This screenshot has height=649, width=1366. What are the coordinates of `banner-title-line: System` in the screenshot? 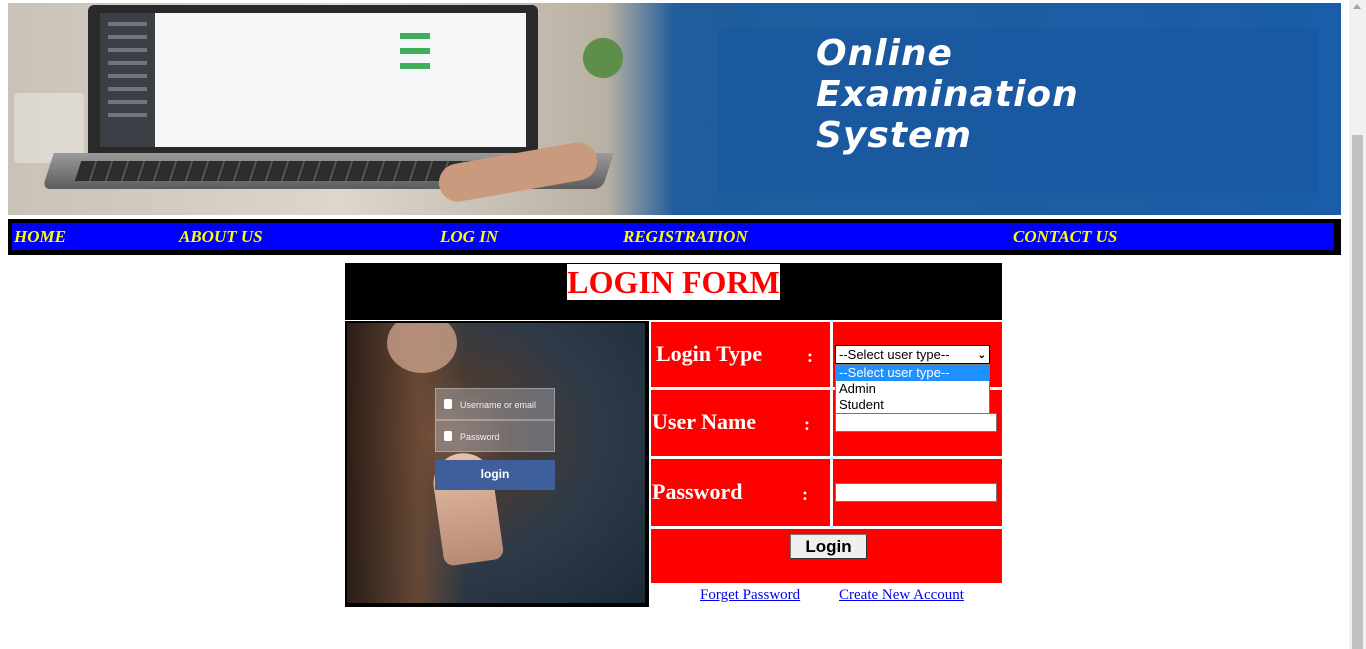 It's located at (894, 135).